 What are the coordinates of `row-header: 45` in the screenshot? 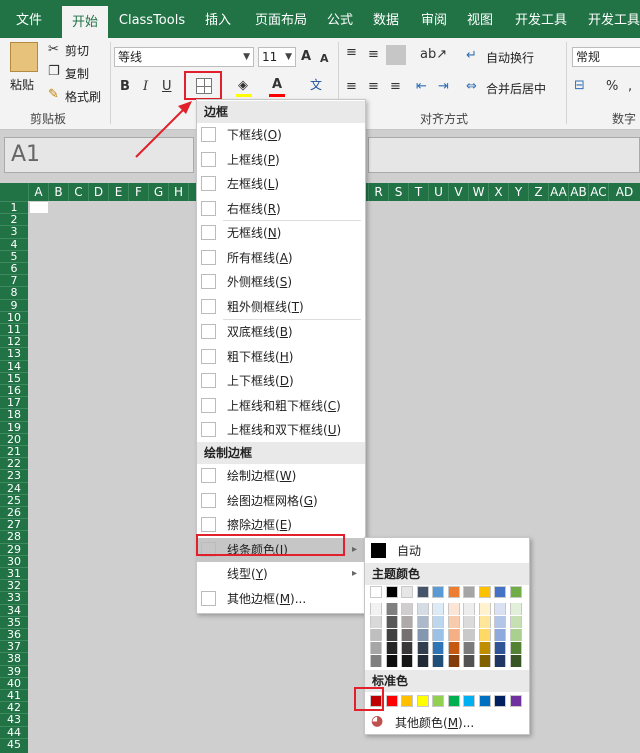 It's located at (14, 743).